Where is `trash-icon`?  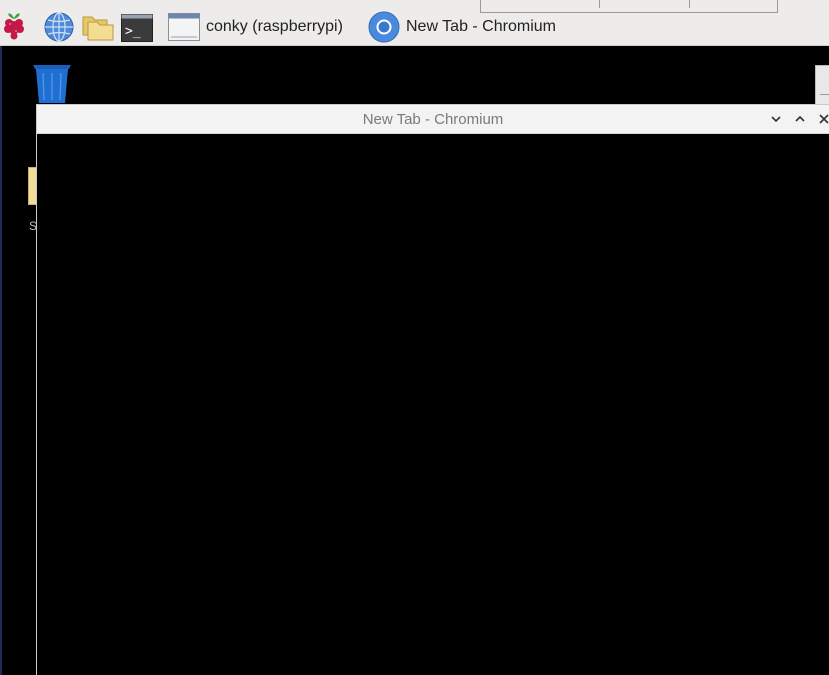 trash-icon is located at coordinates (52, 84).